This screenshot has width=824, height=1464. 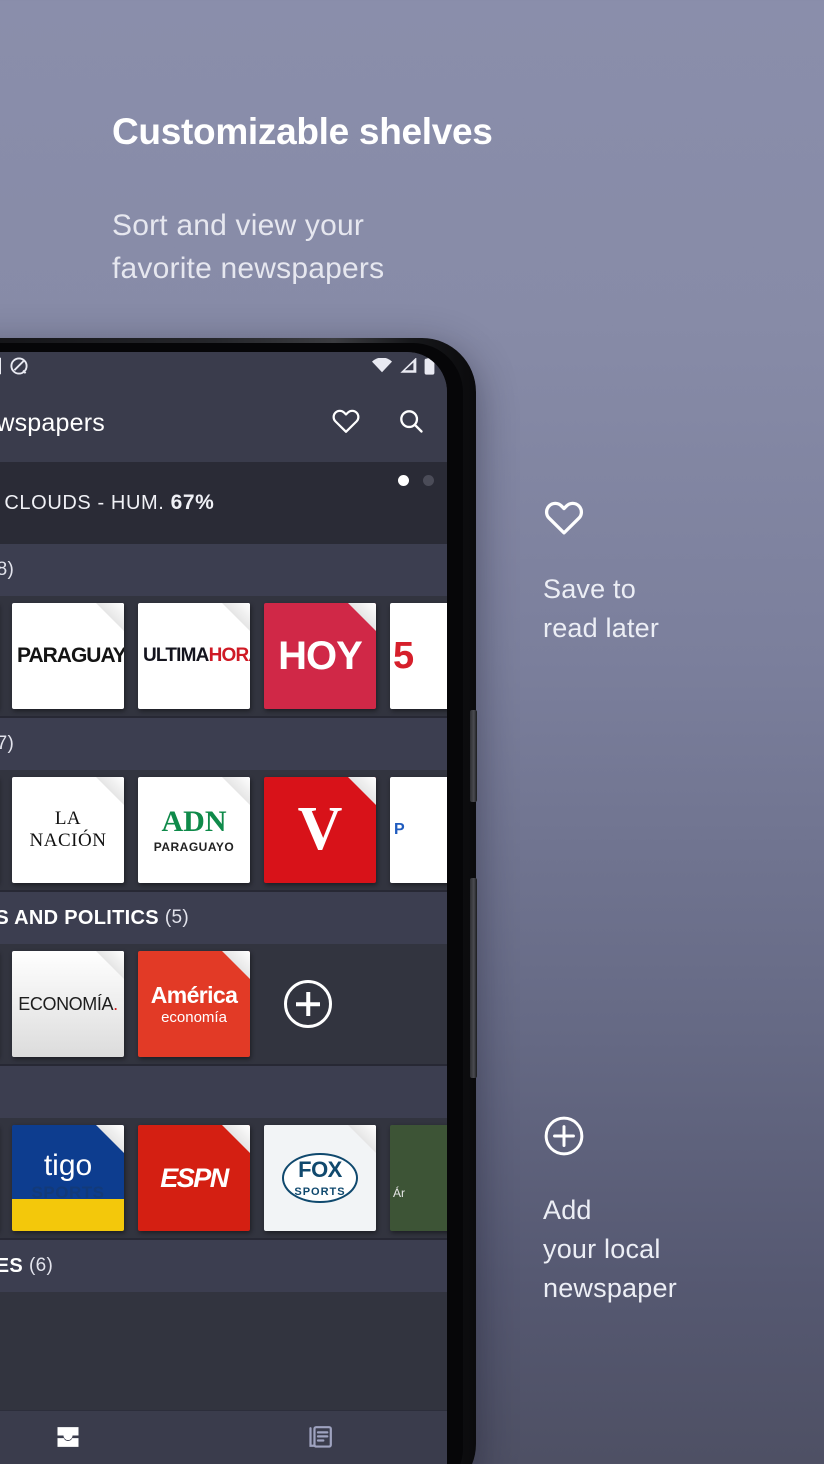 I want to click on app-bar-actions, so click(x=378, y=423).